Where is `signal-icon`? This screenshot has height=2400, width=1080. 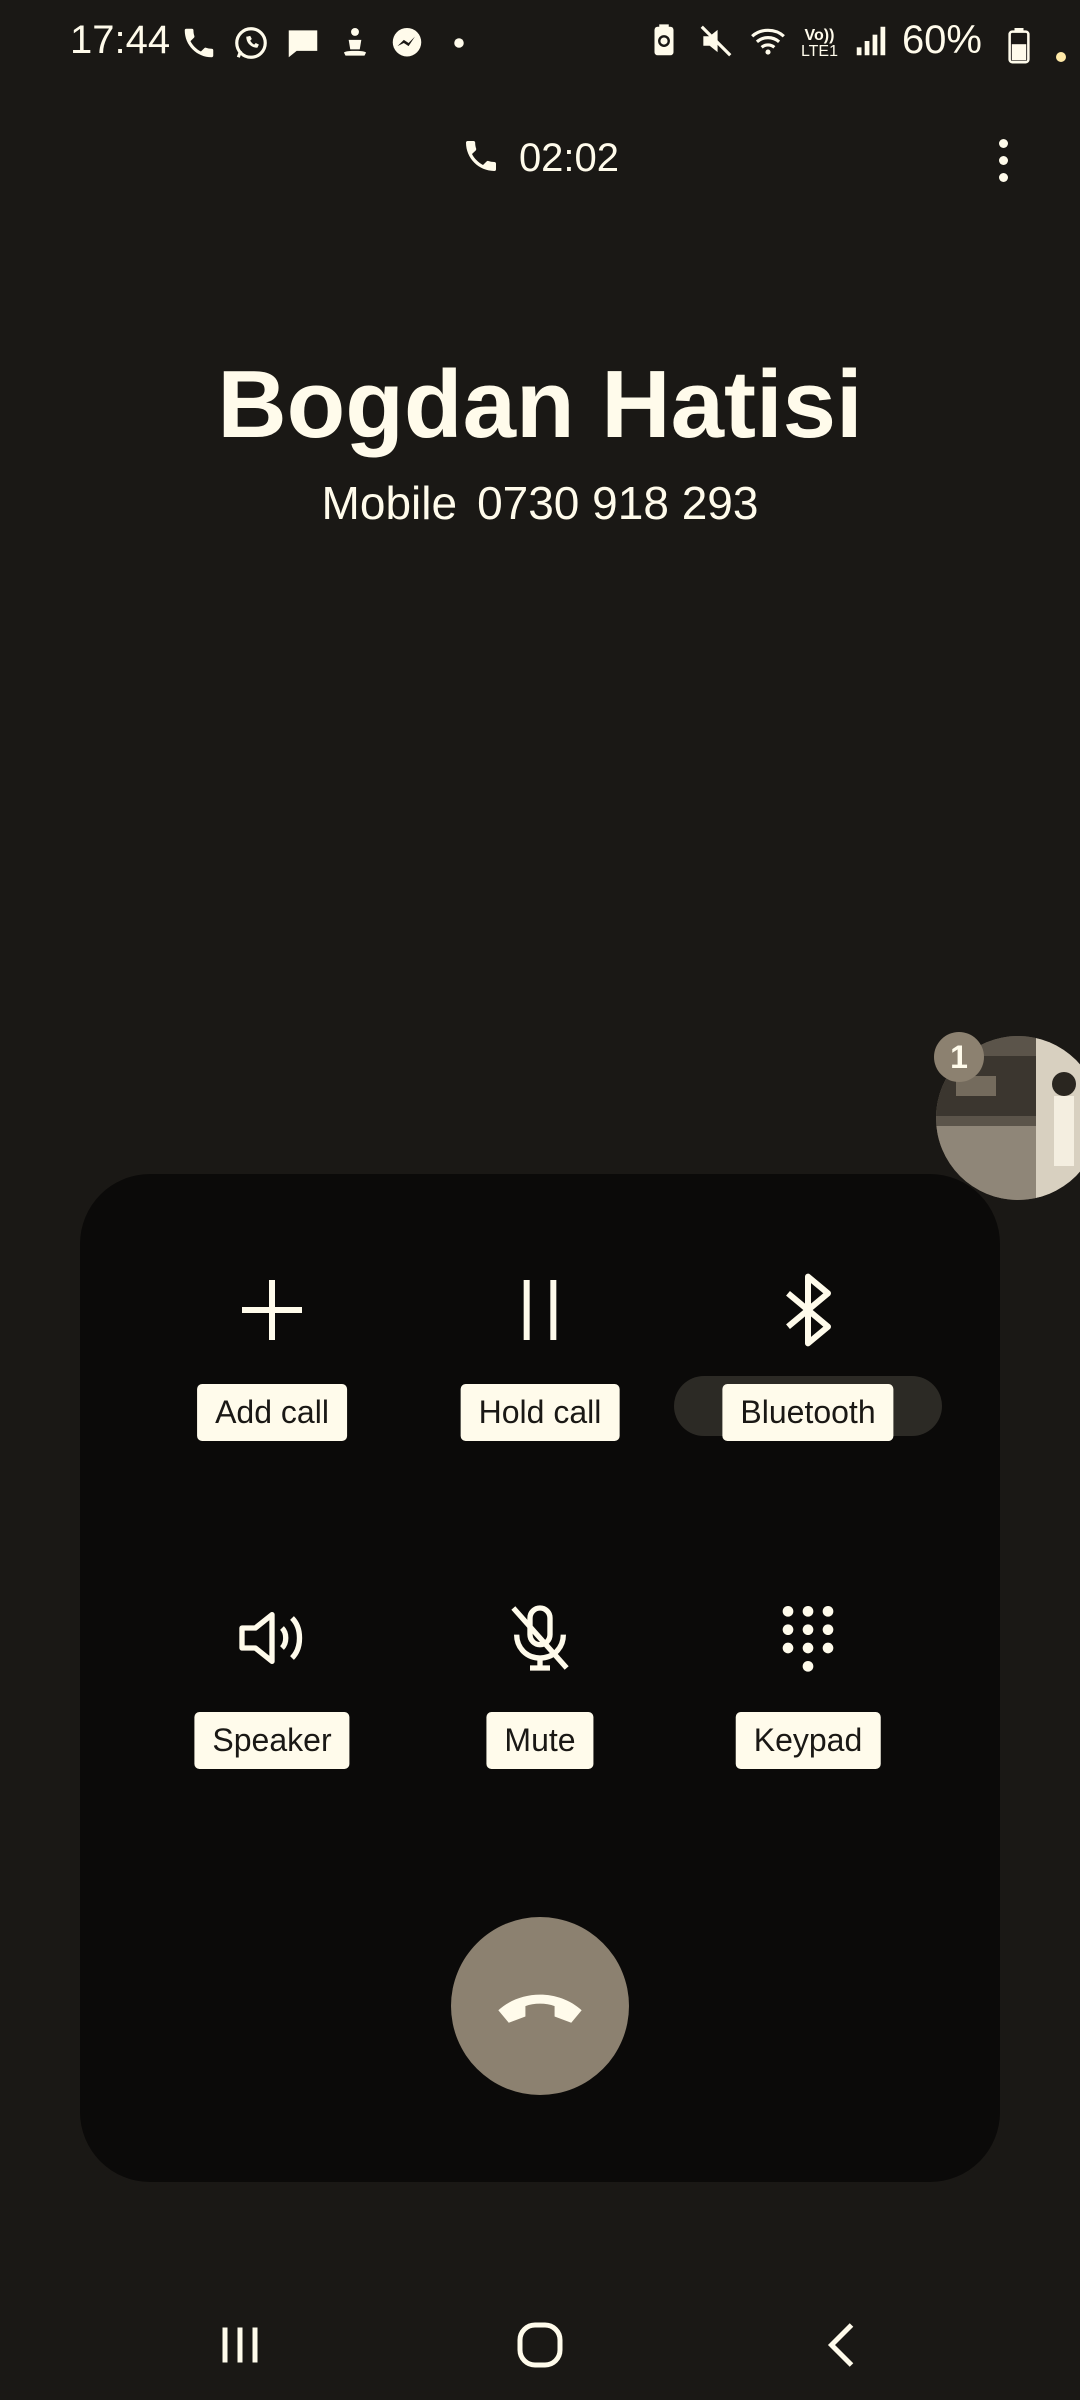
signal-icon is located at coordinates (871, 43).